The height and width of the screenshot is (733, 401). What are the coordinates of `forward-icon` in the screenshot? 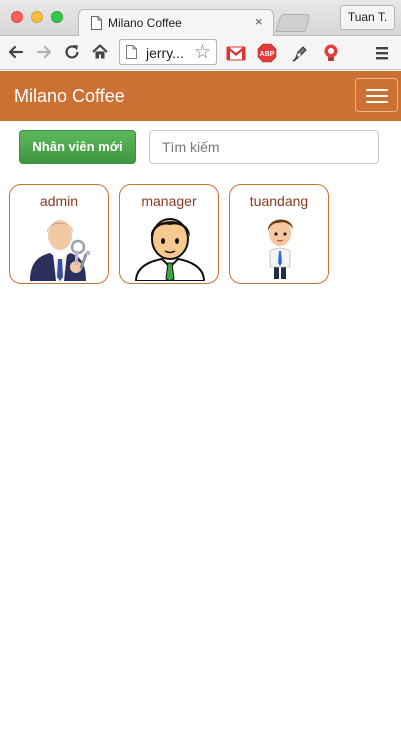 It's located at (44, 52).